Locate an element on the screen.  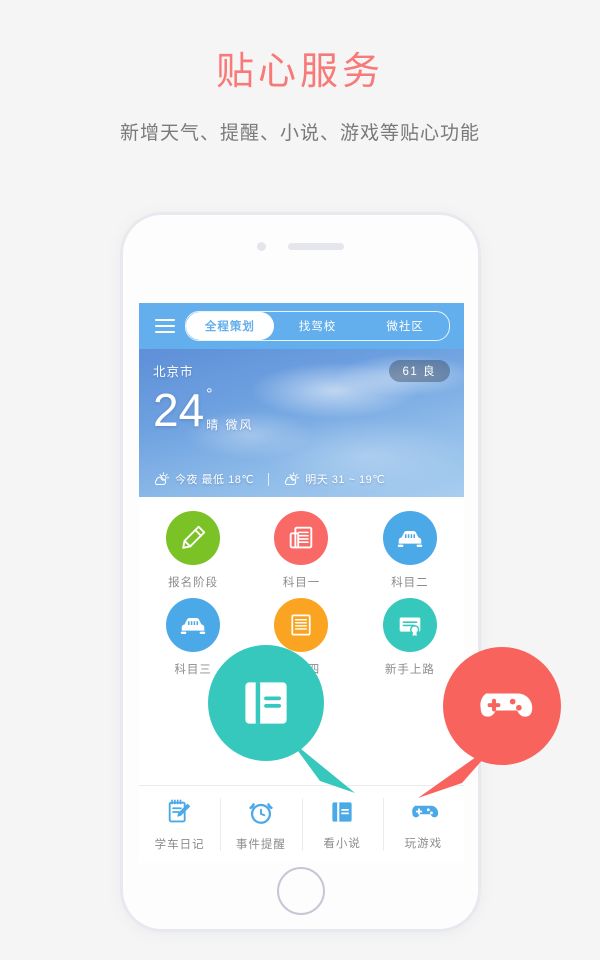
grid-item-kemu-er: 科目二 is located at coordinates (410, 550).